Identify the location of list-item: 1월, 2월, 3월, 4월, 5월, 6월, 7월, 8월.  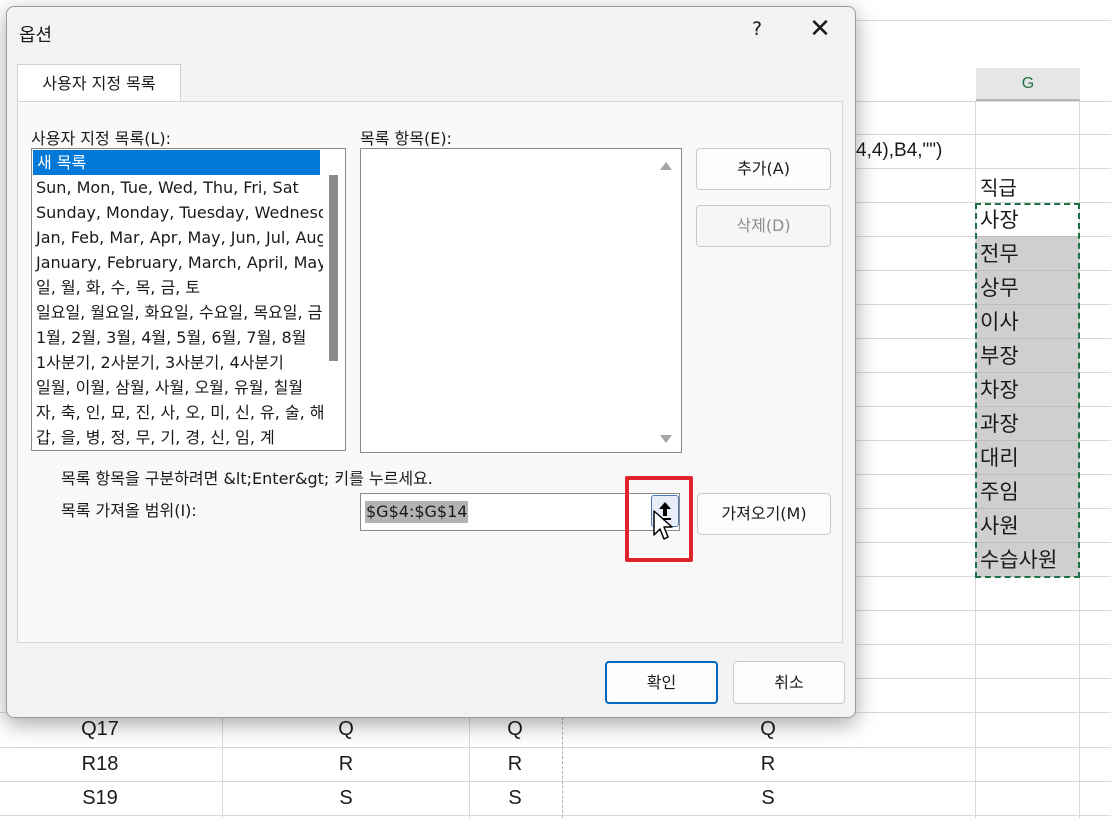
(177, 337).